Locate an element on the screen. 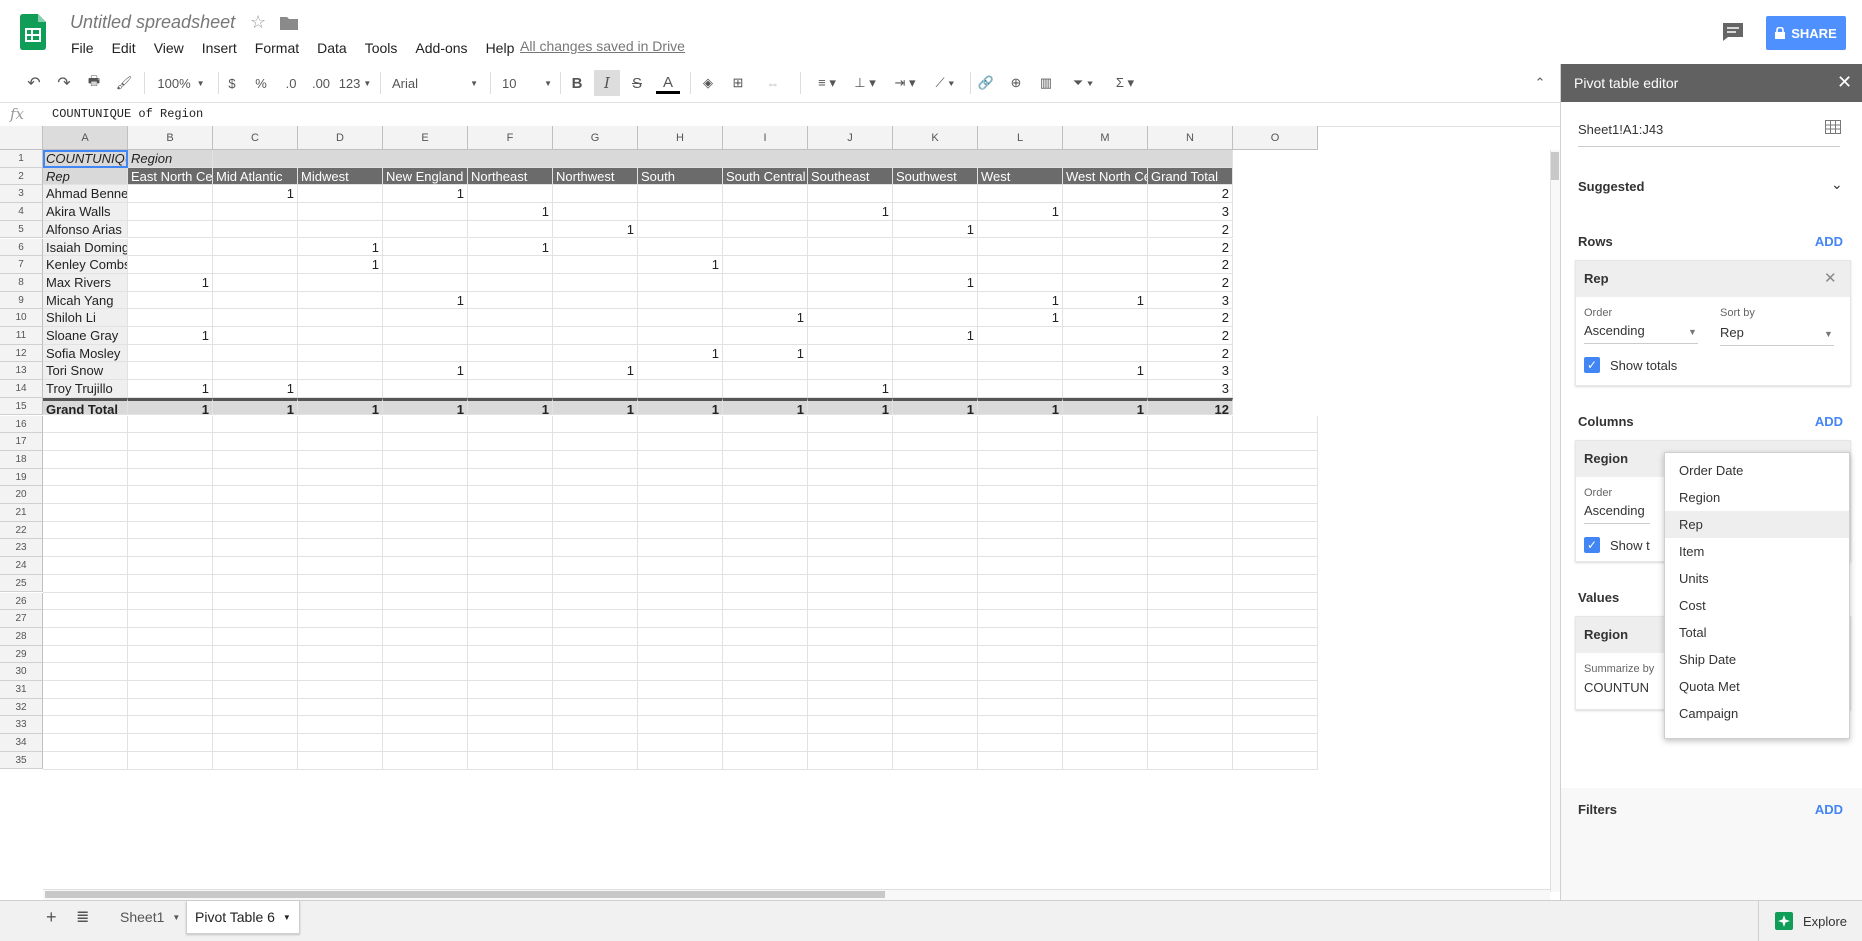  pivot-column-header: South is located at coordinates (680, 176).